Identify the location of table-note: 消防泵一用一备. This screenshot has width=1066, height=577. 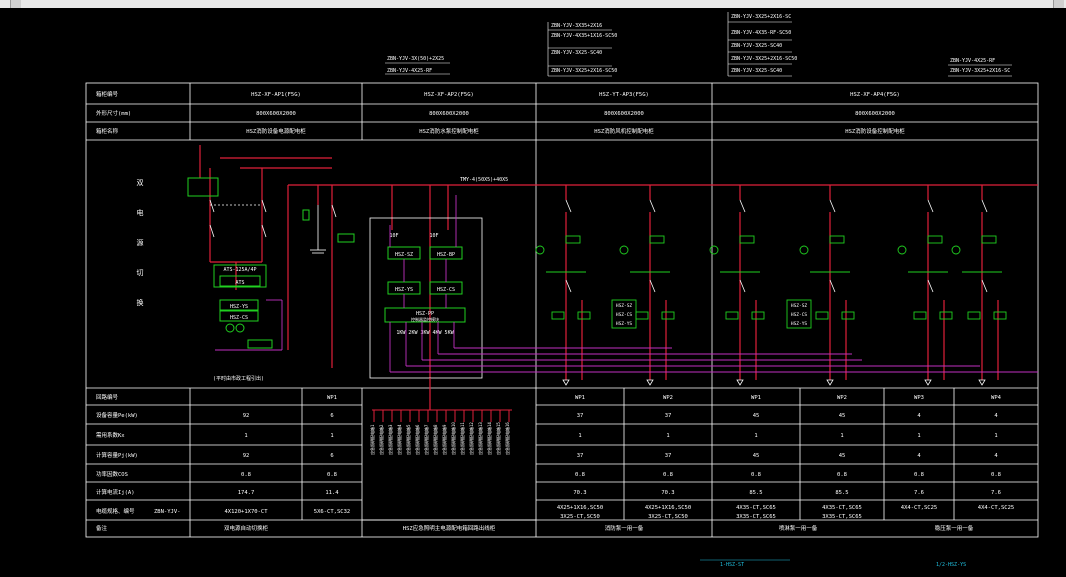
(624, 528).